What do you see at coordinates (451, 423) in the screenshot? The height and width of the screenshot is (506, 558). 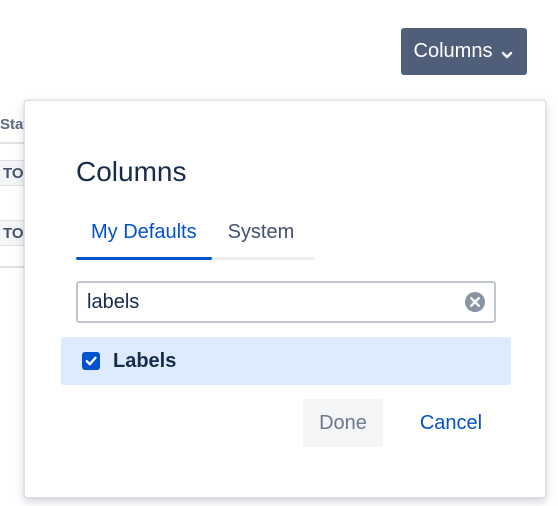 I see `cancel-button: Cancel` at bounding box center [451, 423].